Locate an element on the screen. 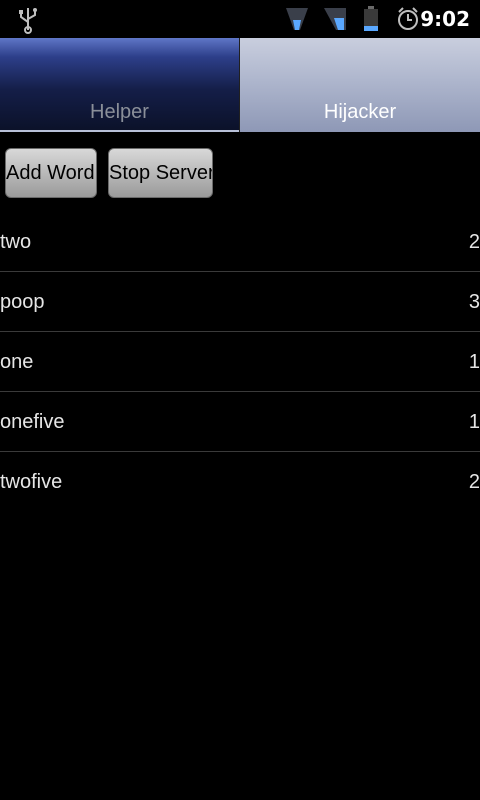  list-item: one 1 is located at coordinates (240, 362).